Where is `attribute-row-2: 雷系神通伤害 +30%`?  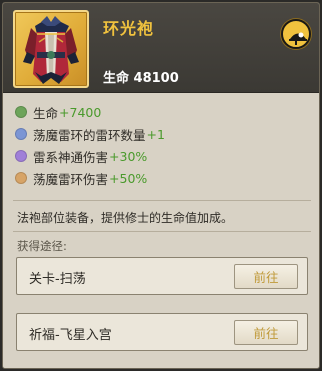
attribute-row-2: 雷系神通伤害 +30% is located at coordinates (162, 156).